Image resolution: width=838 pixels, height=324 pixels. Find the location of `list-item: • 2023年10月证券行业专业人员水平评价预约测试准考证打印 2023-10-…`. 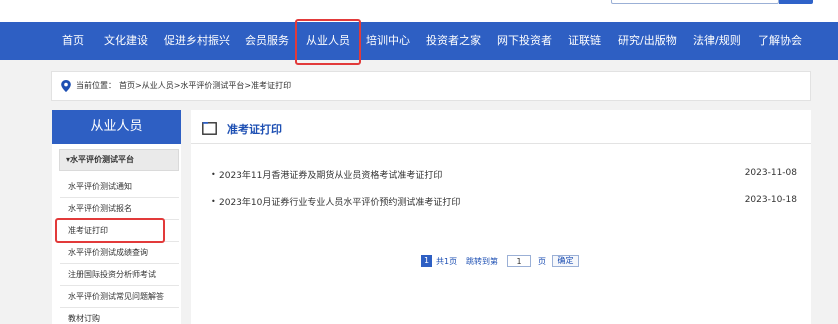

list-item: • 2023年10月证券行业专业人员水平评价预约测试准考证打印 2023-10-… is located at coordinates (501, 202).